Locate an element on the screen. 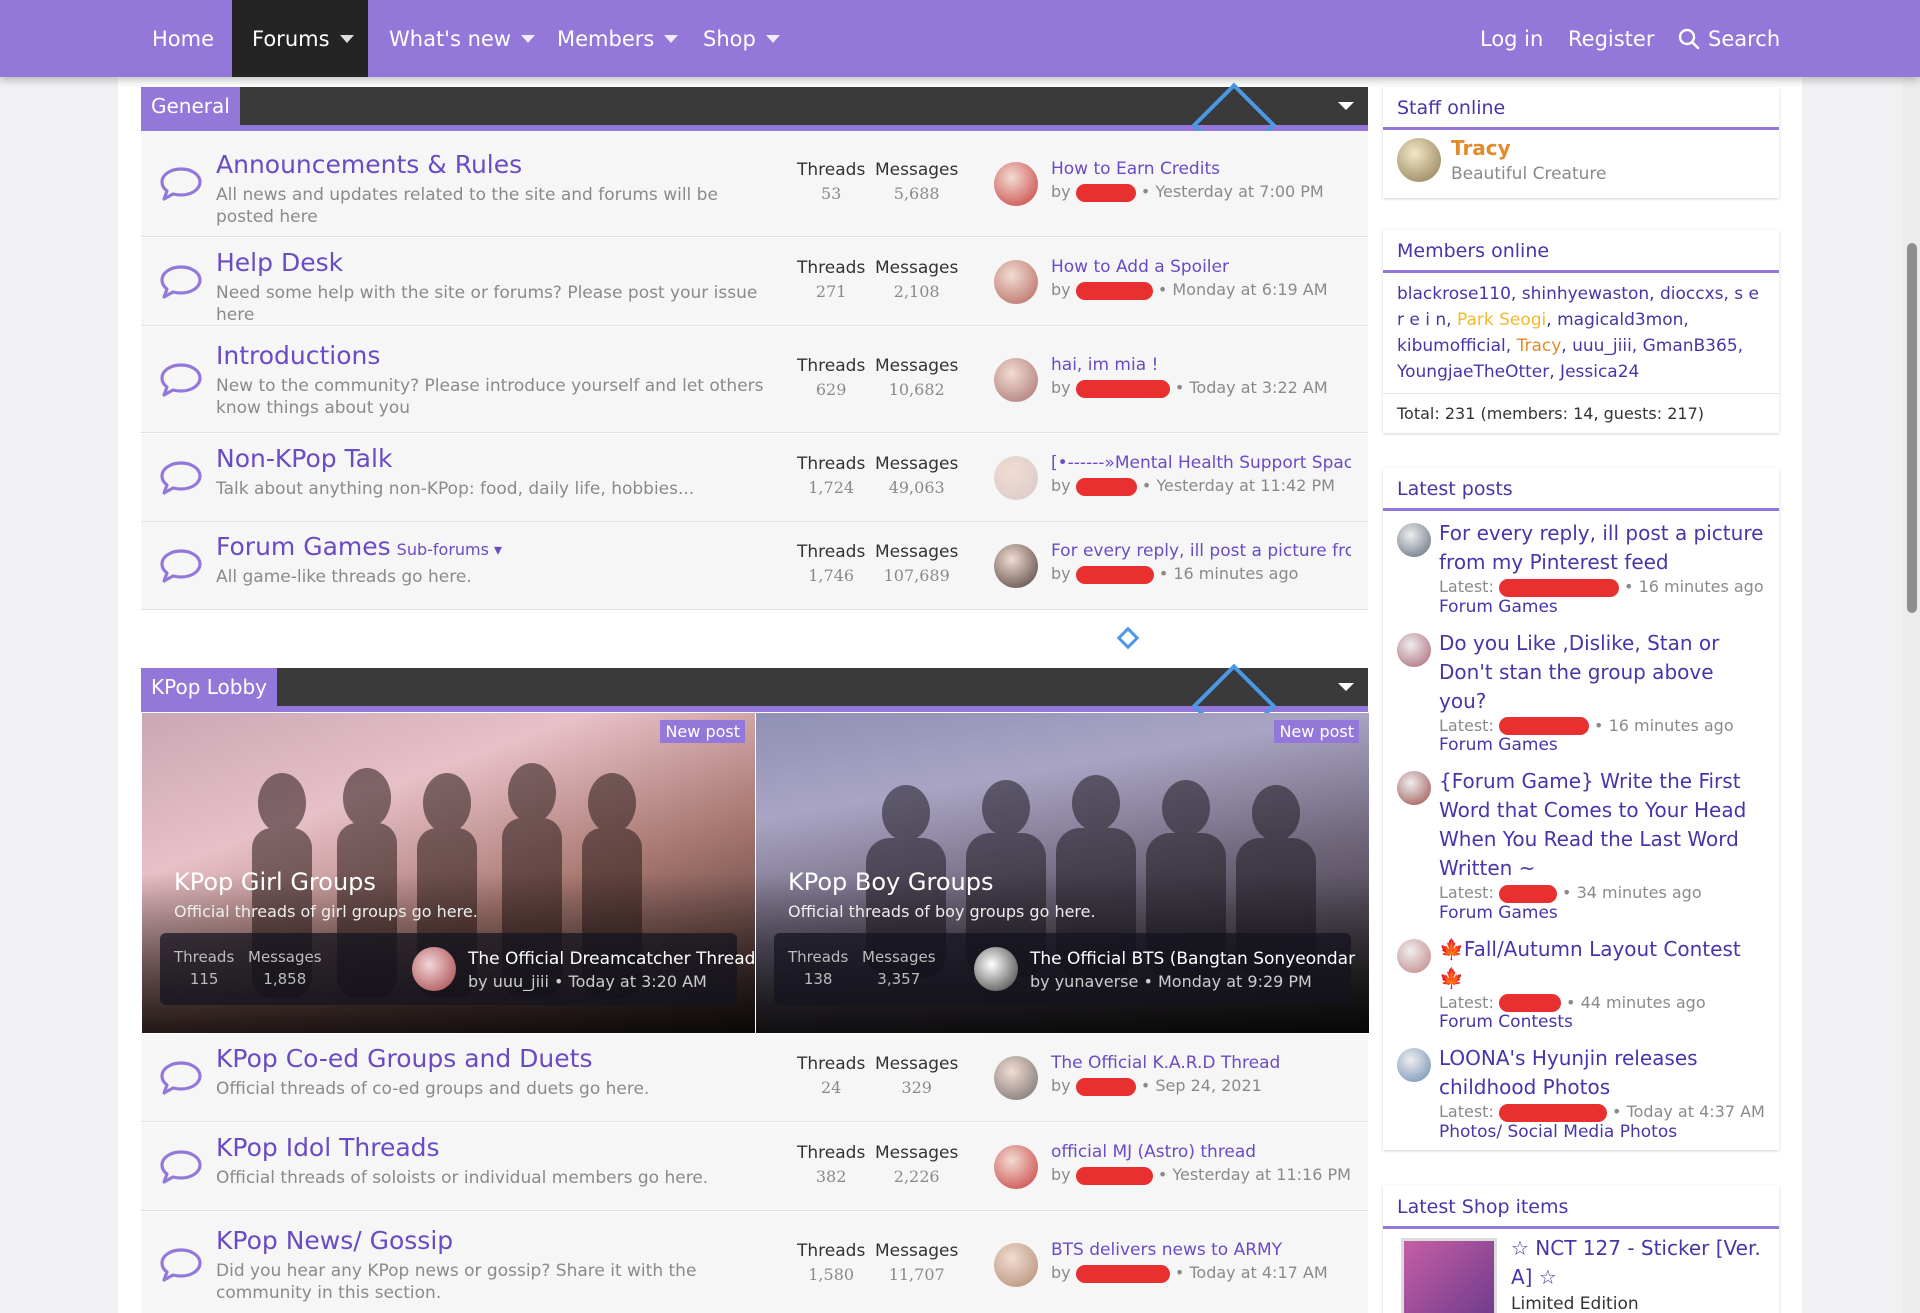 Image resolution: width=1920 pixels, height=1313 pixels. latest-thread-link: How to Add a Spoiler is located at coordinates (1201, 267).